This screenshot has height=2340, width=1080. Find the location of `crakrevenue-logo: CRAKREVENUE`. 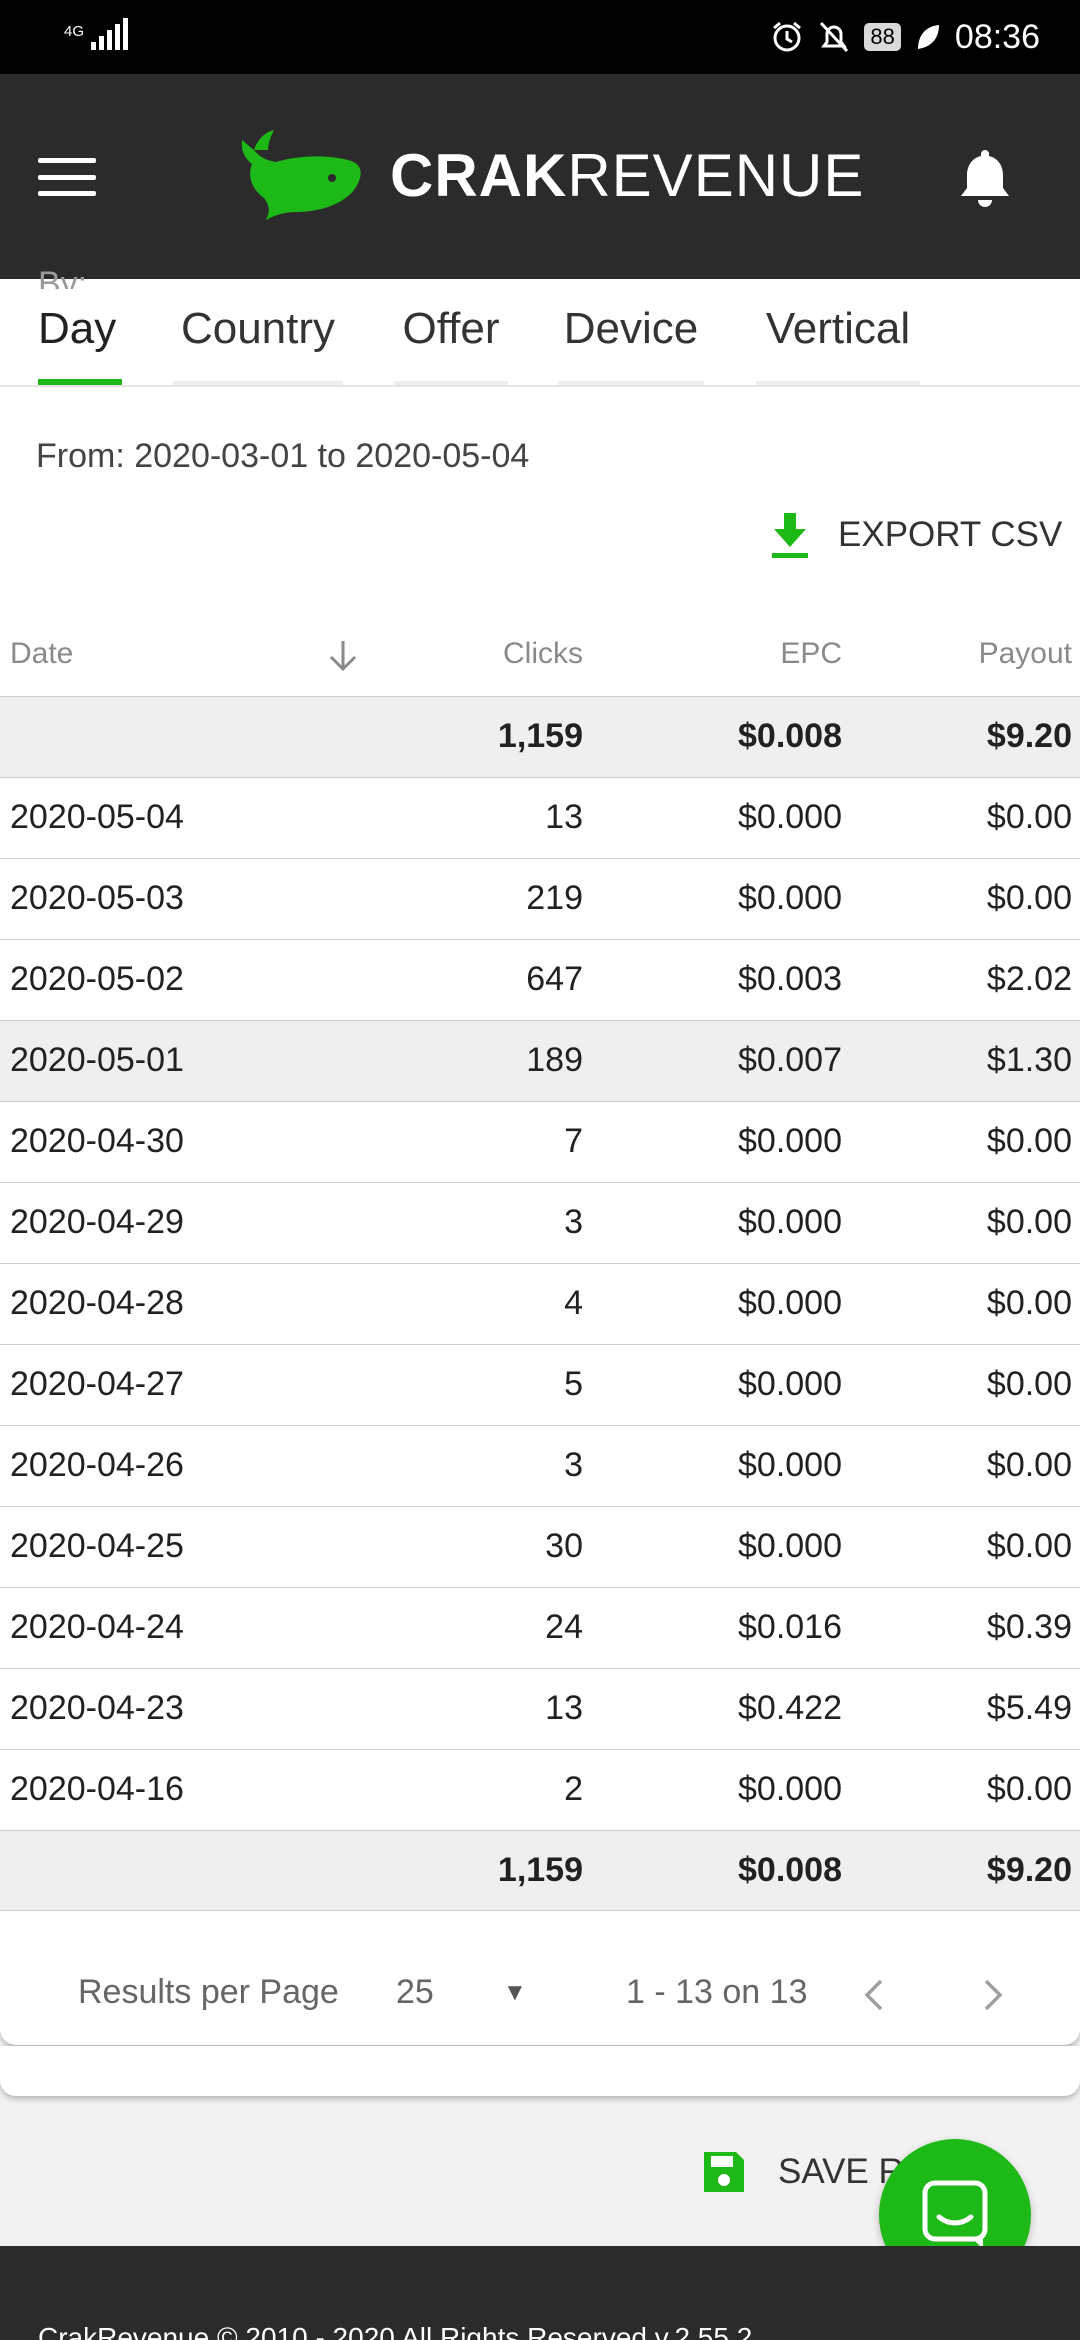

crakrevenue-logo: CRAKREVENUE is located at coordinates (552, 175).